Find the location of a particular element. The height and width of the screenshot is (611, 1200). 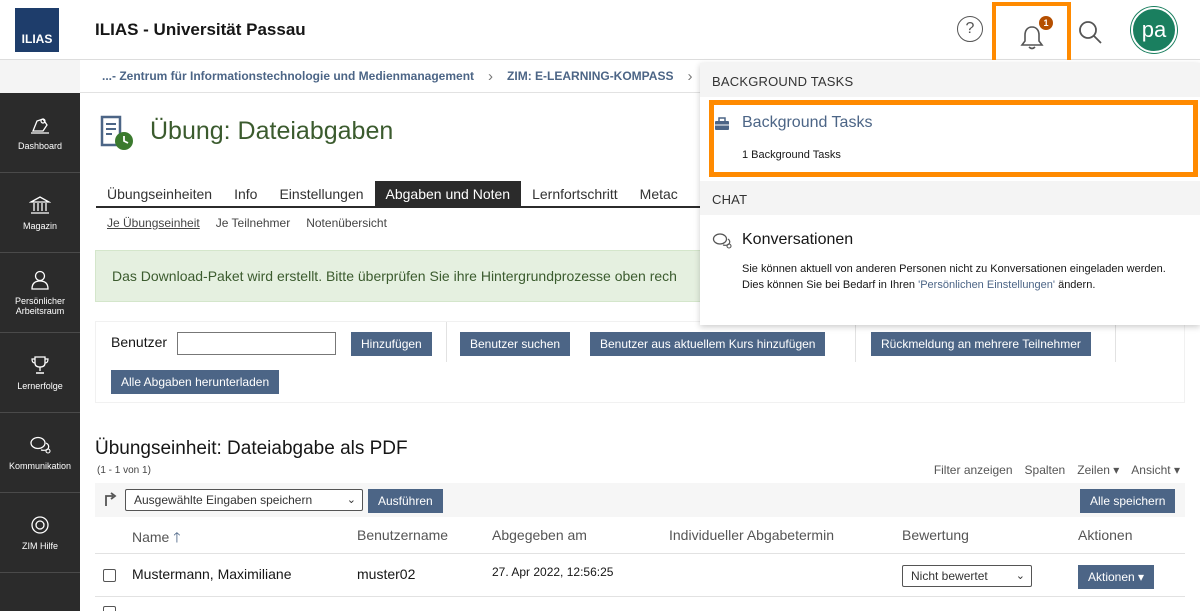

sidebar-item-personal-workspace: Persönlicher Arbeitsraum is located at coordinates (40, 293).